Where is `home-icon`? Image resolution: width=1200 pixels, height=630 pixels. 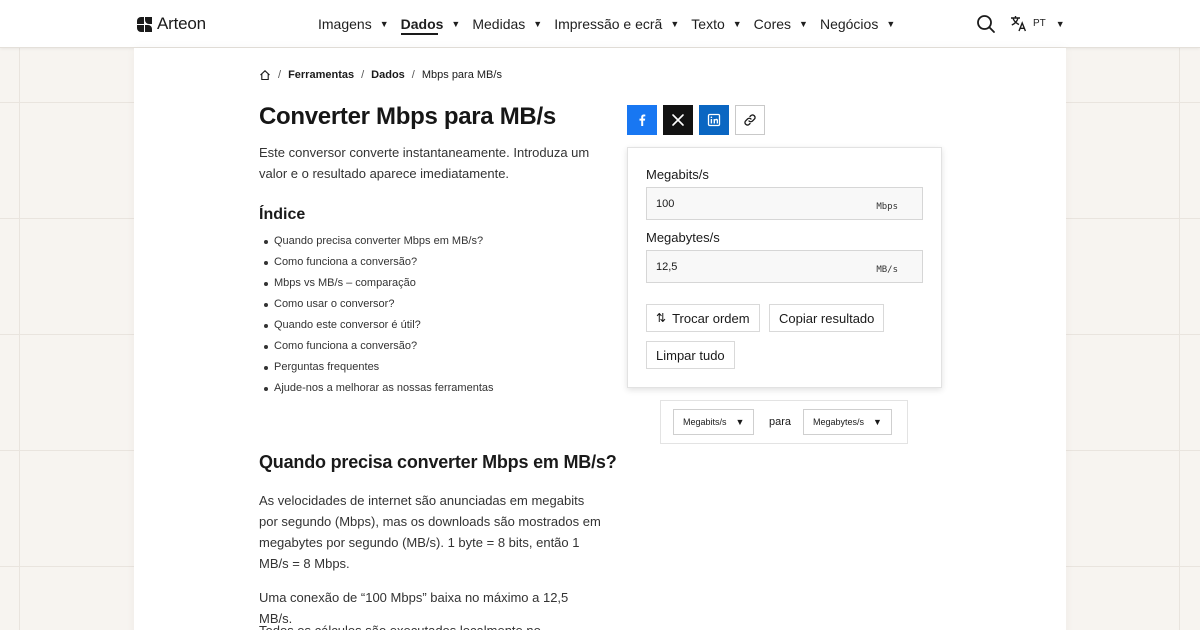
home-icon is located at coordinates (265, 75).